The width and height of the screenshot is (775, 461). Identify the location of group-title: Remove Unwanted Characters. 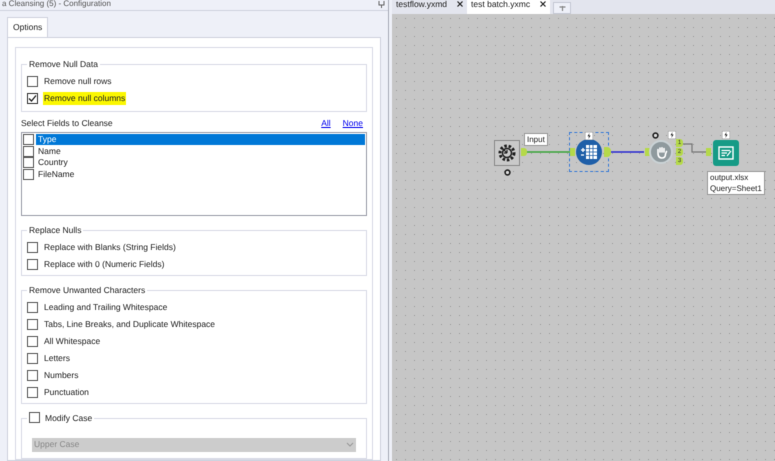
(87, 290).